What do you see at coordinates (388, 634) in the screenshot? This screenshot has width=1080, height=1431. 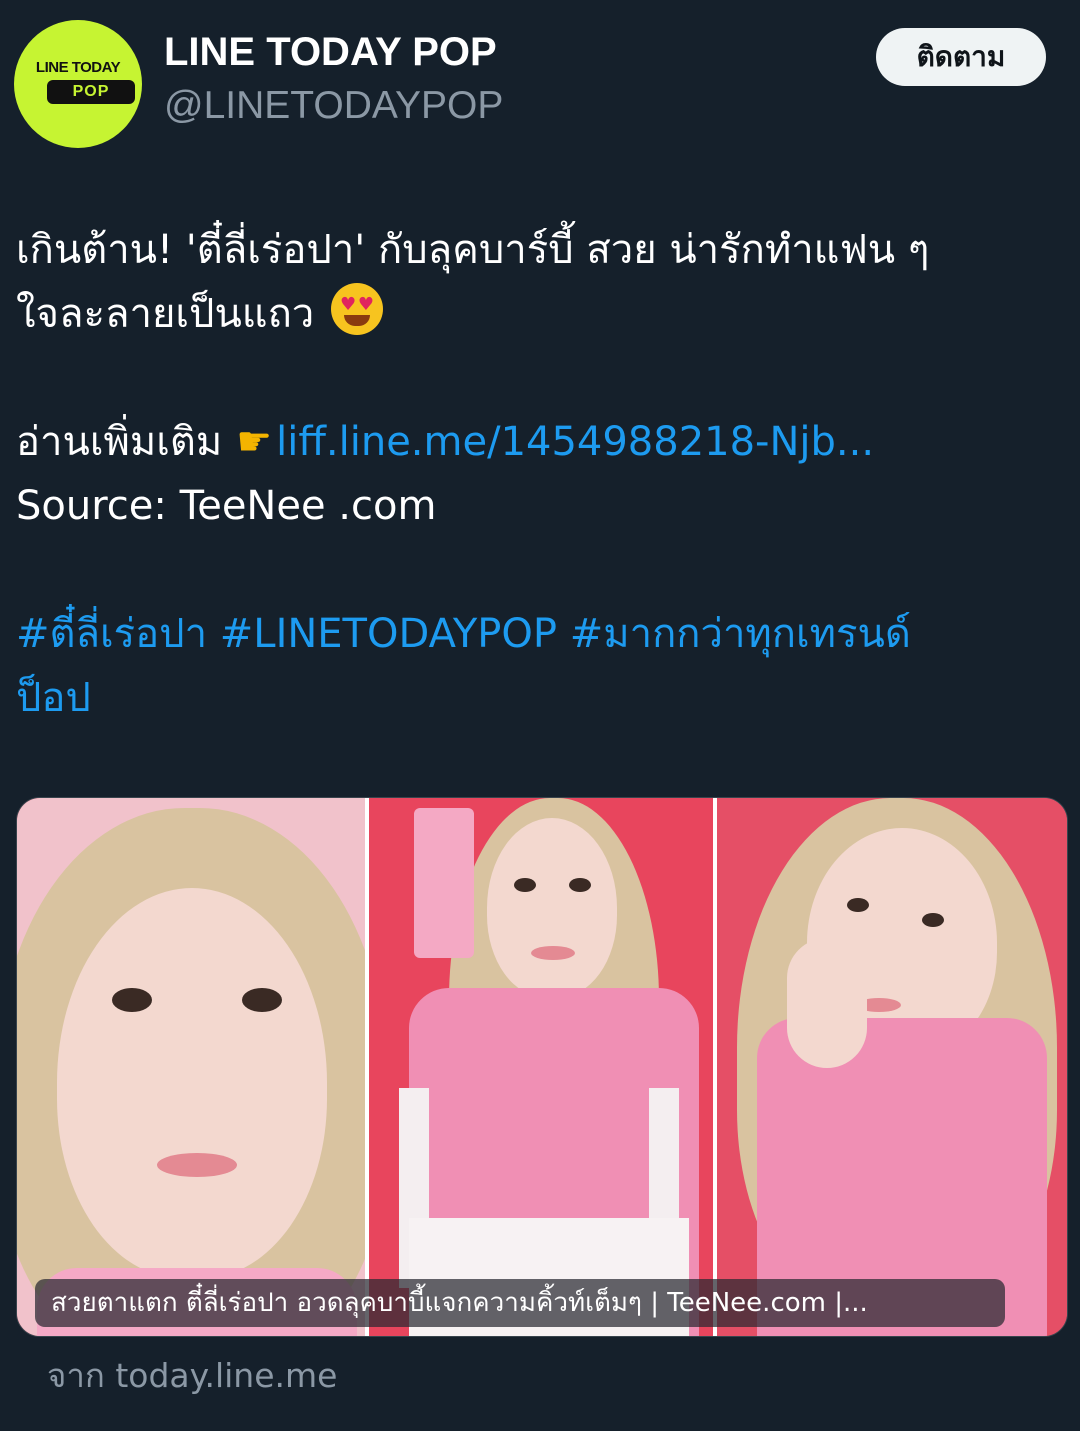 I see `hashtag-link: #LINETODAYPOP` at bounding box center [388, 634].